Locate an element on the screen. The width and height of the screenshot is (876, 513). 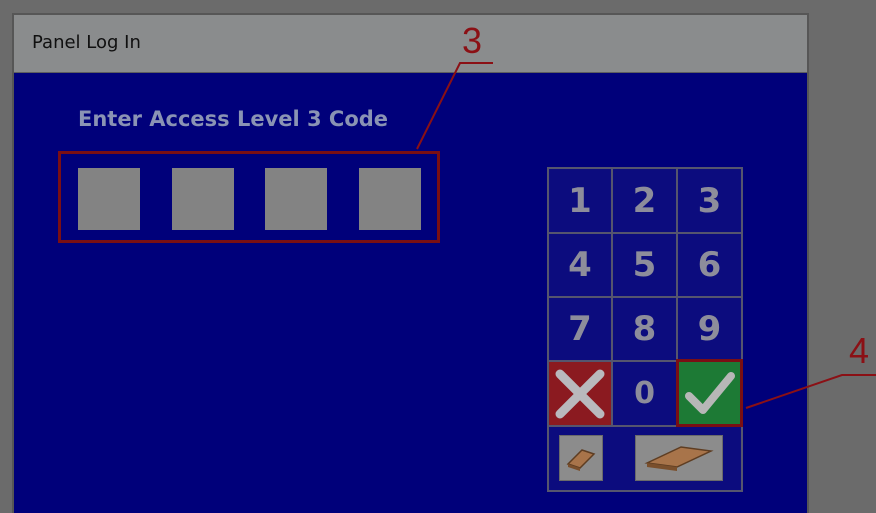
key-9: 9 is located at coordinates (709, 329).